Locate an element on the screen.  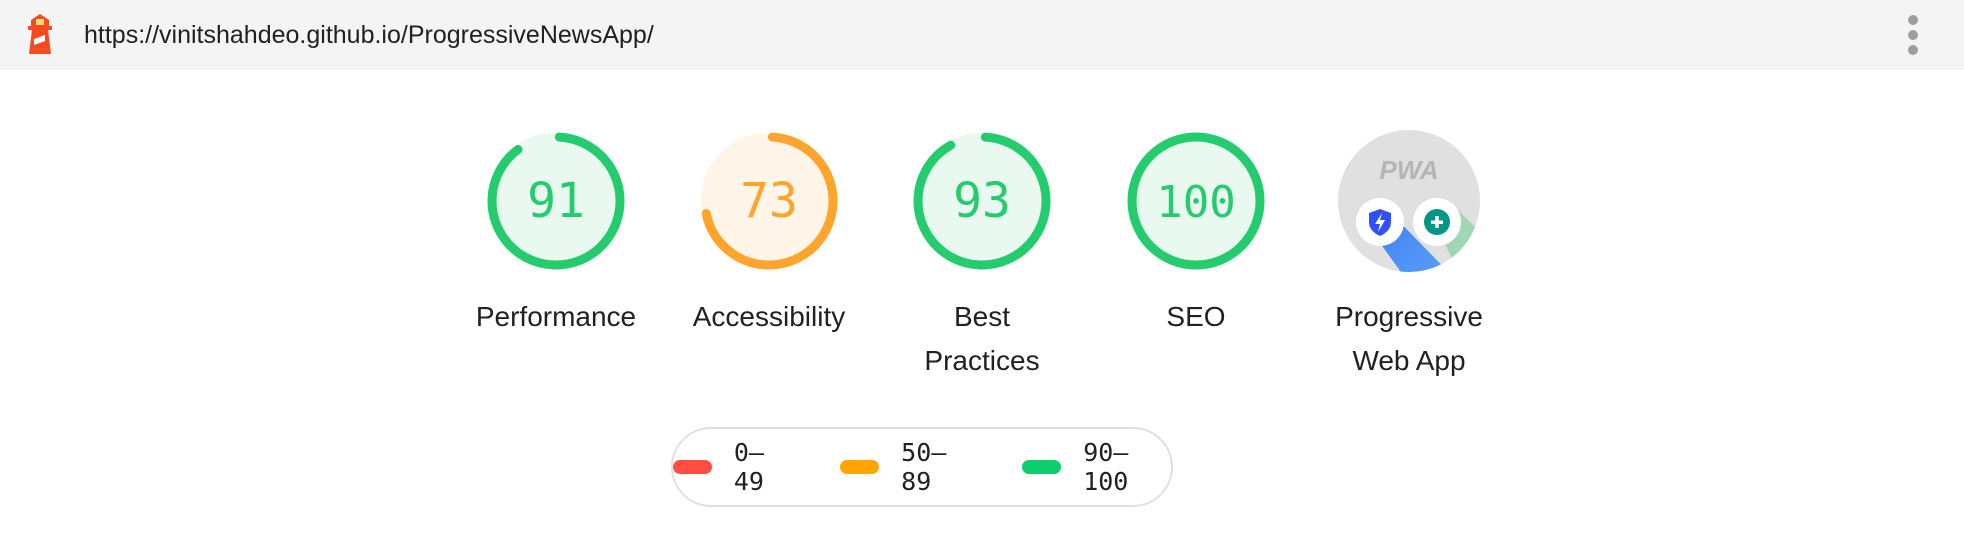
legend-item-pass: 90–100 is located at coordinates (1096, 467).